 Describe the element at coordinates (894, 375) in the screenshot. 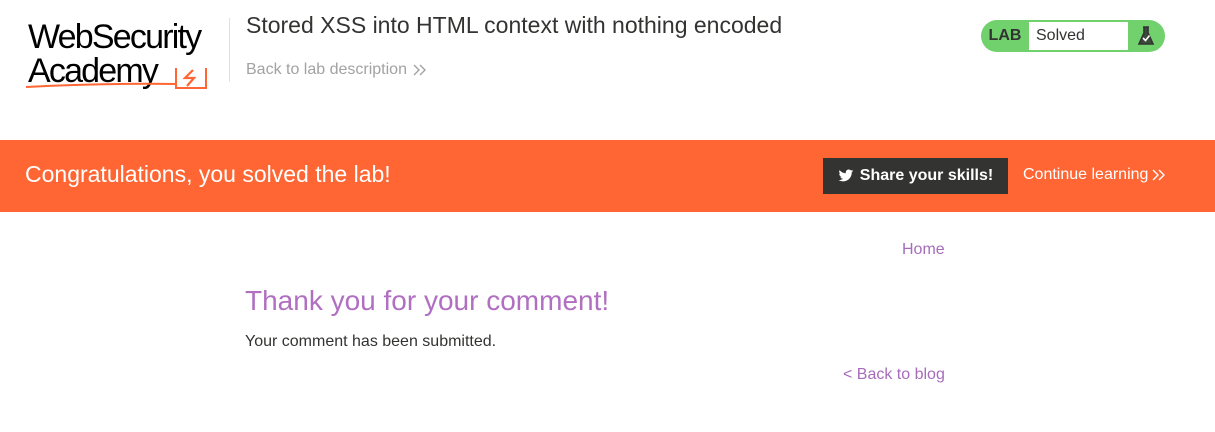

I see `back-to-blog-link: < Back to blog` at that location.